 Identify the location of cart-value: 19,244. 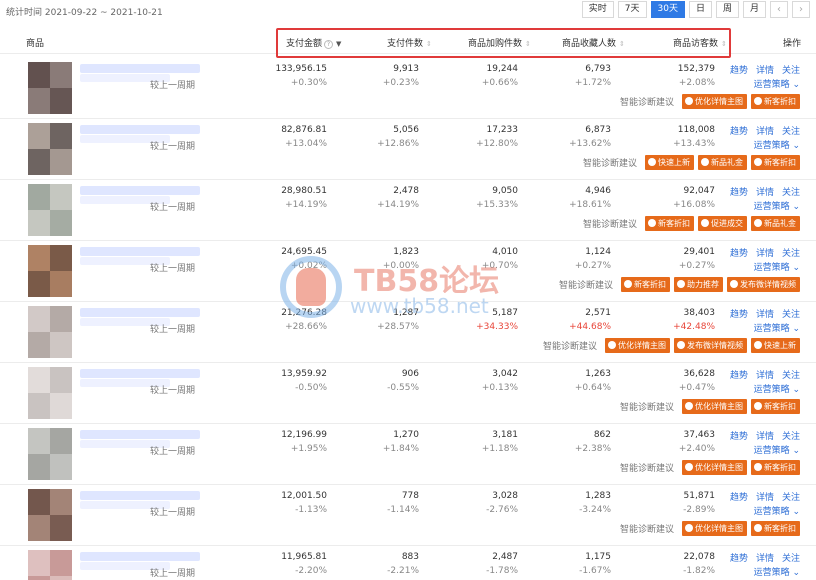
(502, 69).